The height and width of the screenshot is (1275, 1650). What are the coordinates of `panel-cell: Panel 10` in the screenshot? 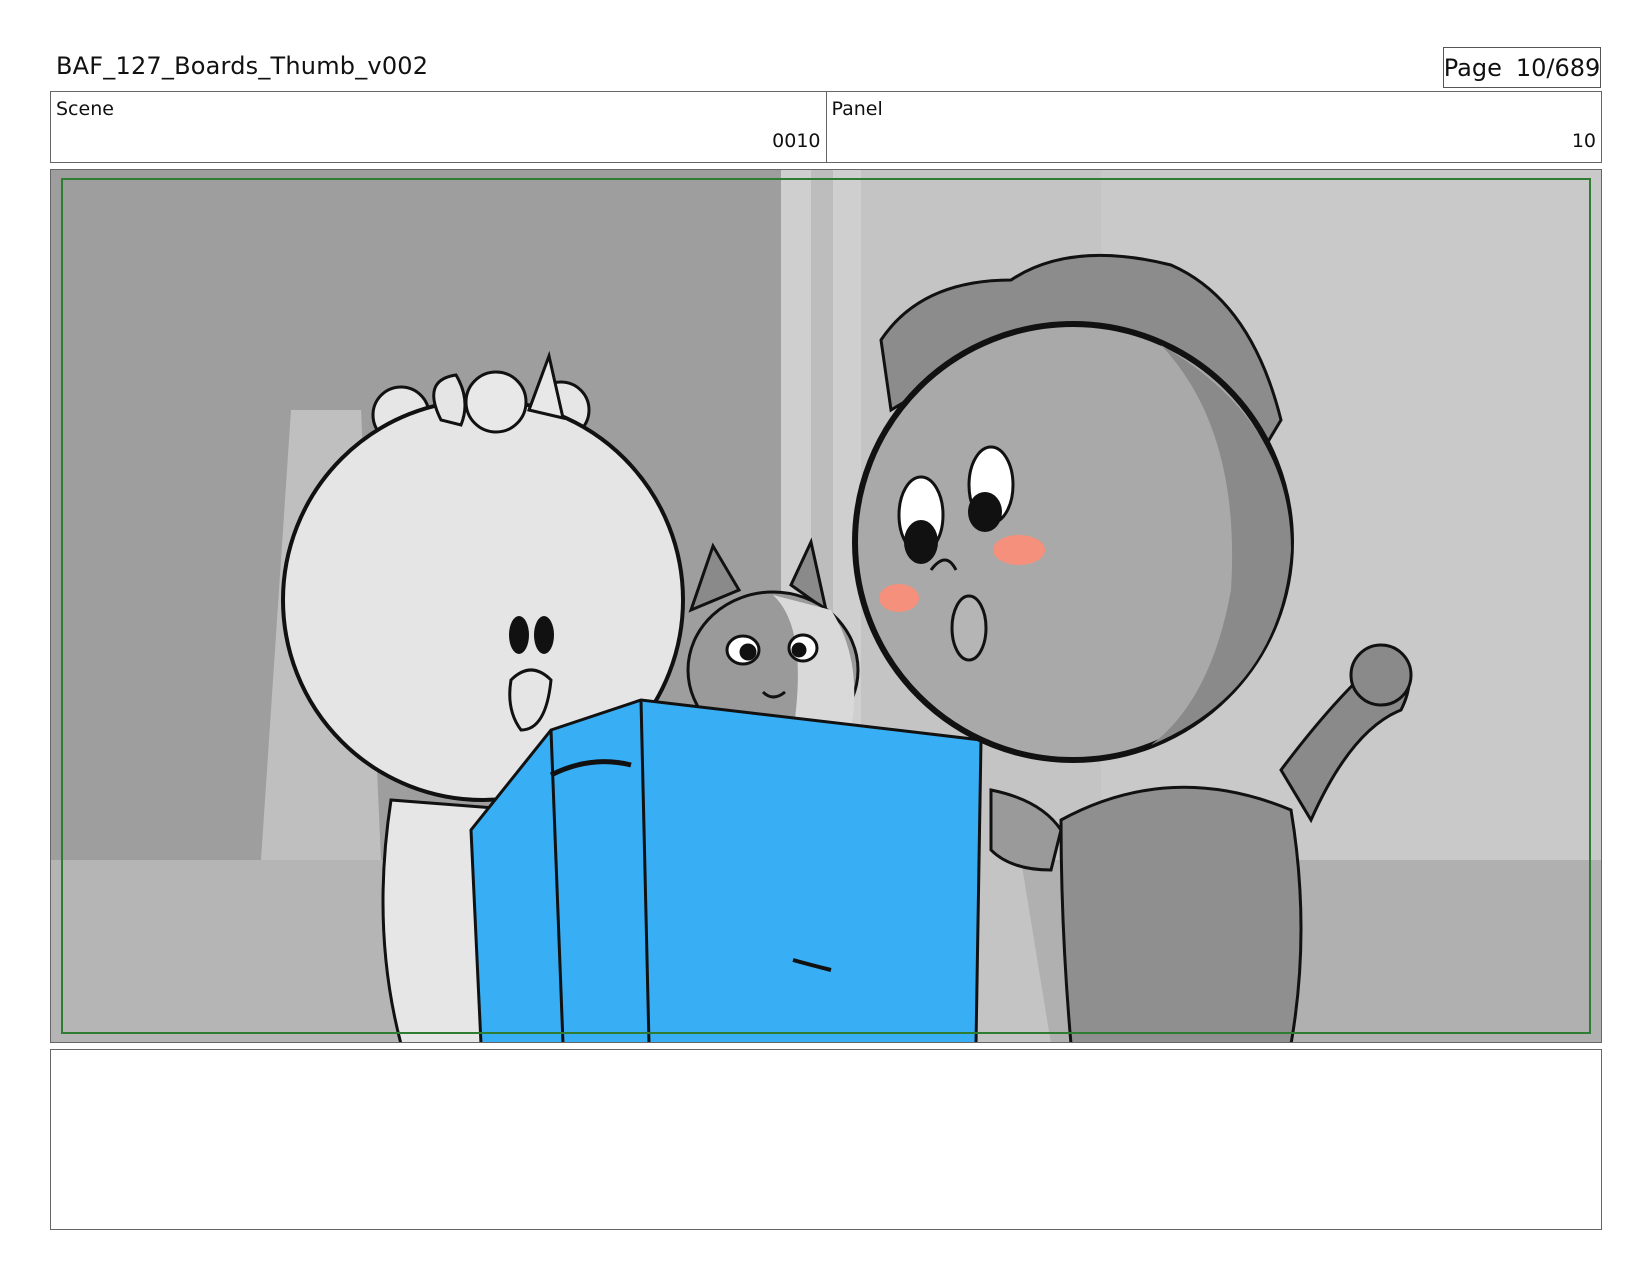 It's located at (1213, 127).